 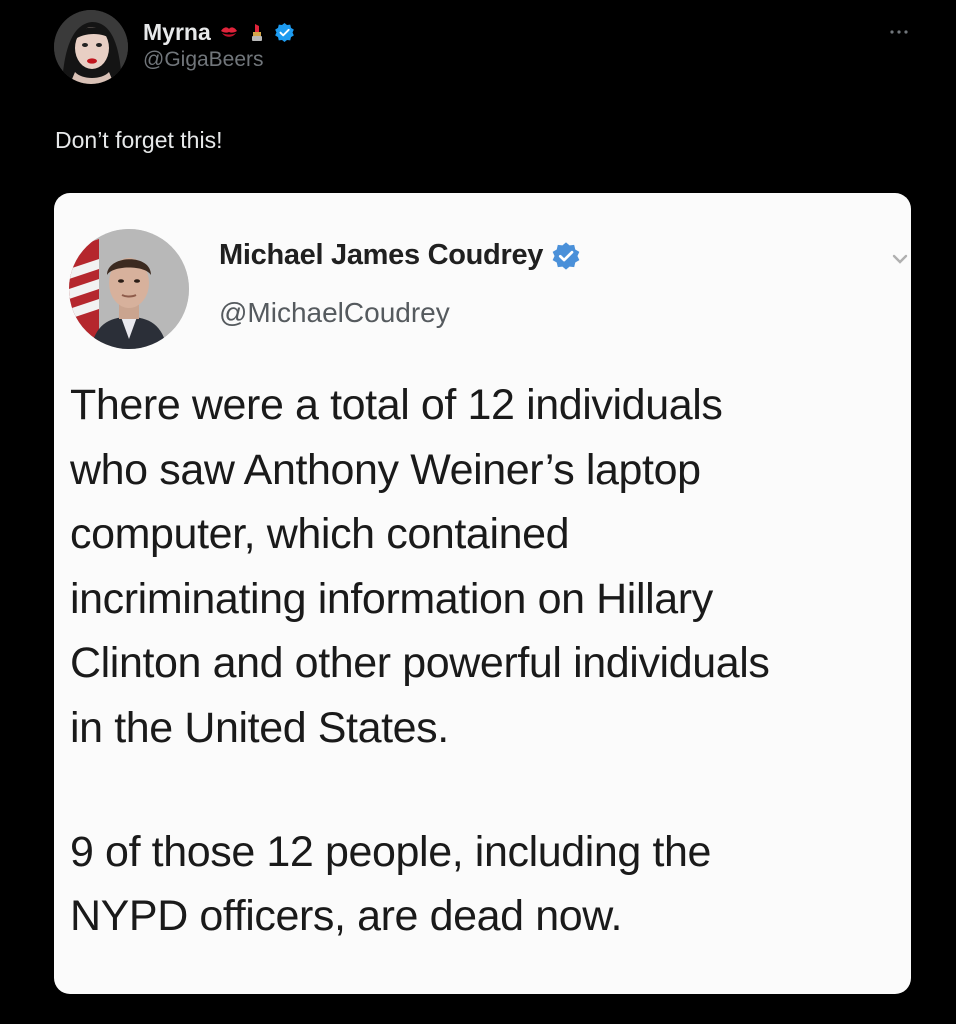 What do you see at coordinates (900, 259) in the screenshot?
I see `chevron-down-icon` at bounding box center [900, 259].